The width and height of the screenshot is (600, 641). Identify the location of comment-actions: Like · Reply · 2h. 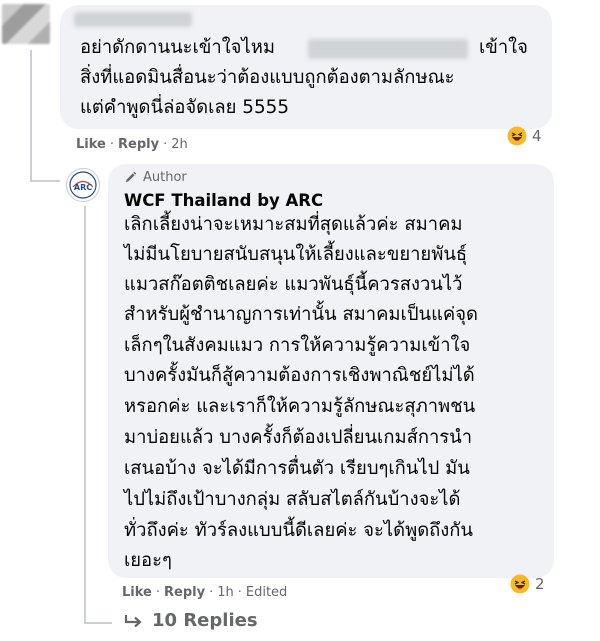
(132, 144).